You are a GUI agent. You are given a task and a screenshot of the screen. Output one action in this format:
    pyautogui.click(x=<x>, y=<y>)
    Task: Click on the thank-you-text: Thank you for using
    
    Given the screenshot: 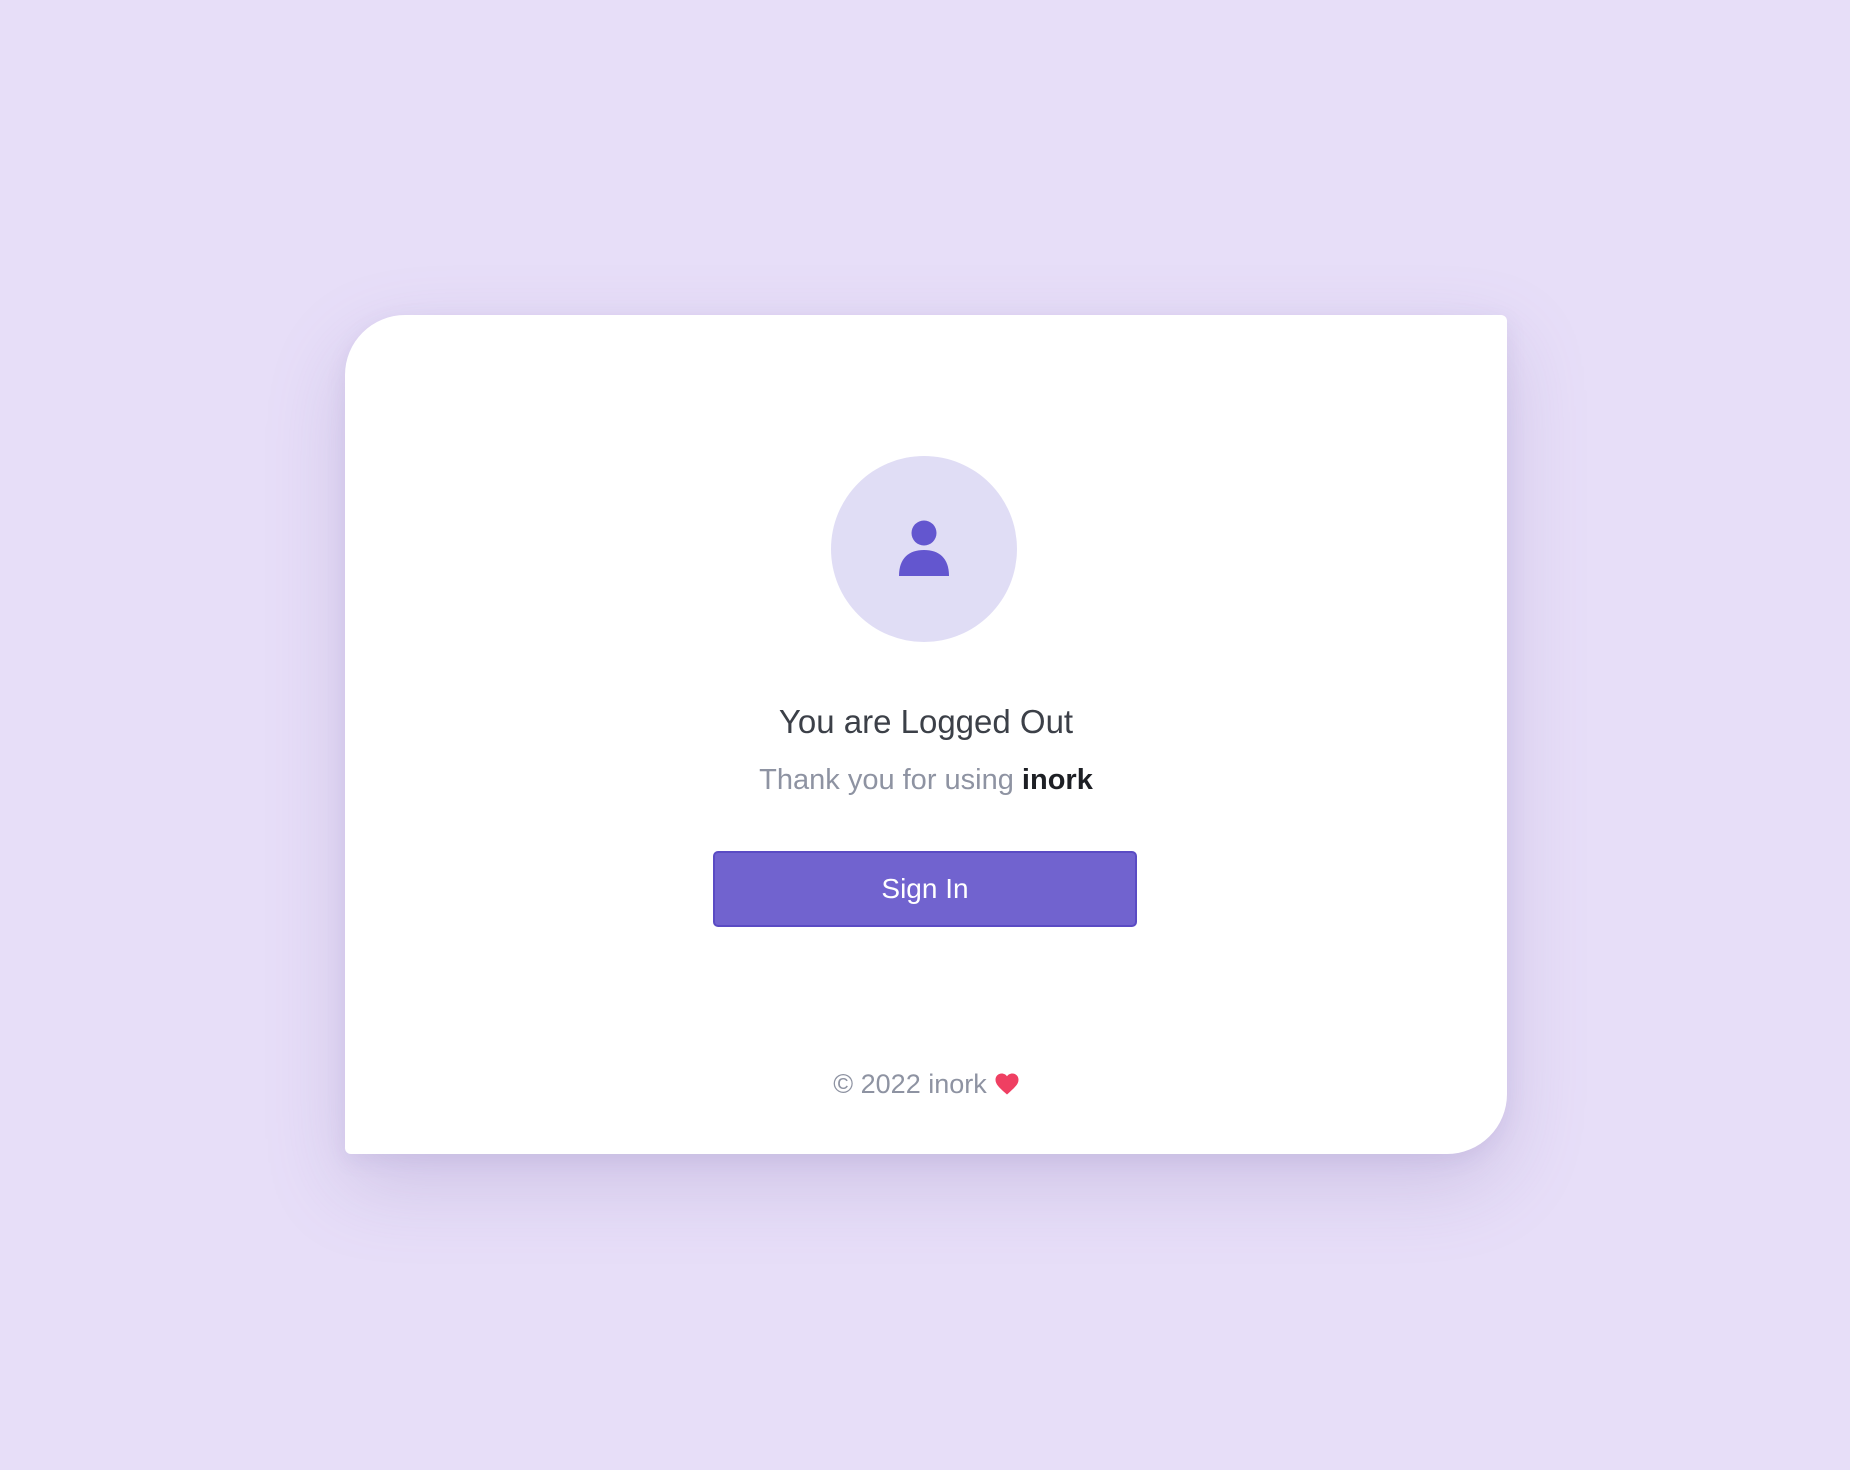 What is the action you would take?
    pyautogui.click(x=886, y=780)
    